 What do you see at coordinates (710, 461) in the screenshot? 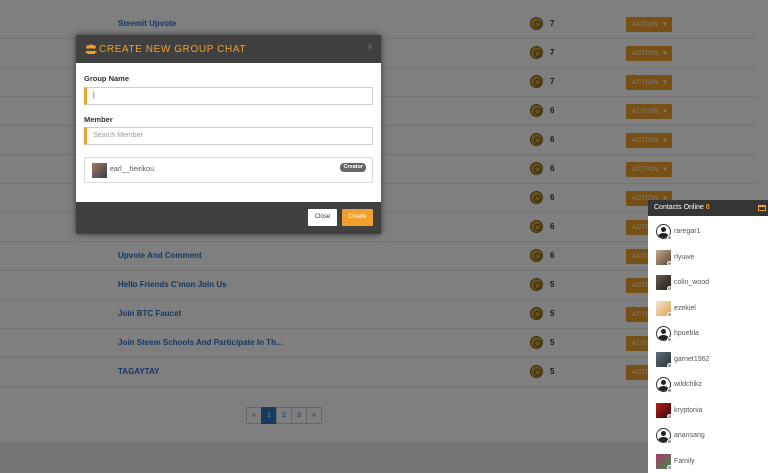
I see `contact-item: Family` at bounding box center [710, 461].